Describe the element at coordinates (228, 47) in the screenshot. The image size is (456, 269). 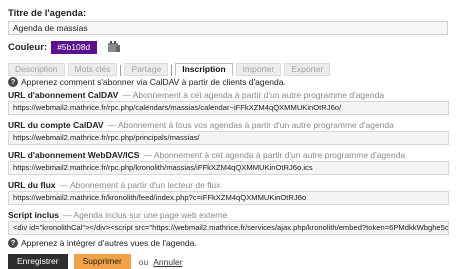
I see `color-row: Couleur: #5b108d` at that location.